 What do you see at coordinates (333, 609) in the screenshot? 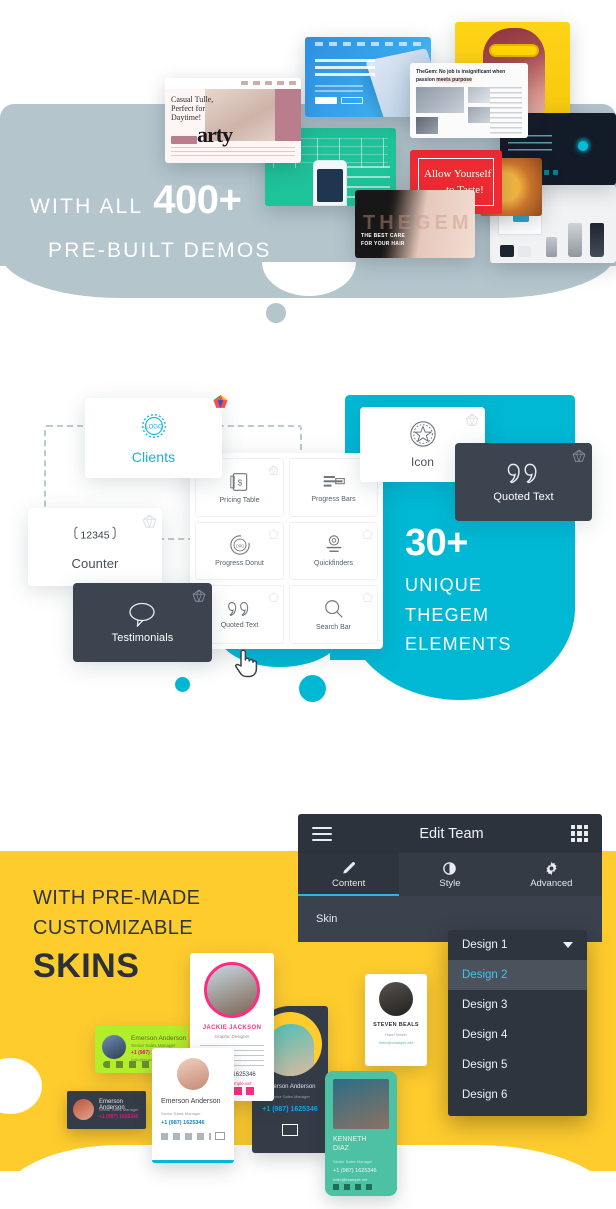
I see `magnifier-icon` at bounding box center [333, 609].